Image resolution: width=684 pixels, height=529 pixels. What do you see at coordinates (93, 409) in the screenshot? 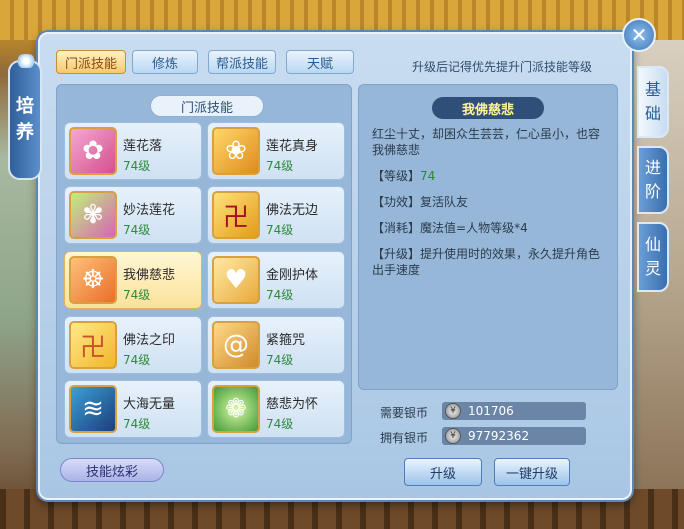
I see `wave-icon: ≋` at bounding box center [93, 409].